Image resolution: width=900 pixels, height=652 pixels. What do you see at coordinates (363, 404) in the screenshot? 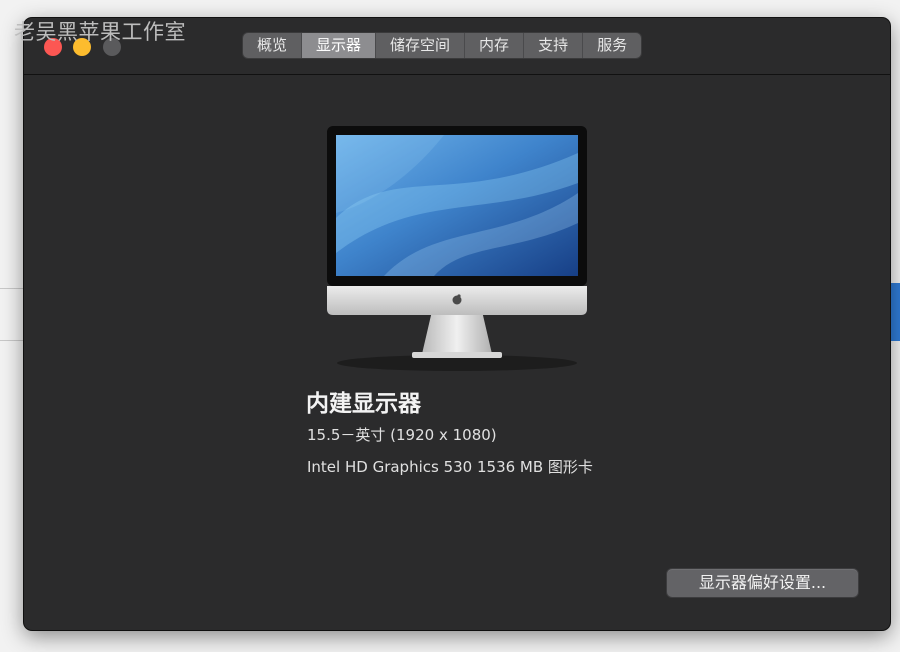
I see `display-name: 内建显示器` at bounding box center [363, 404].